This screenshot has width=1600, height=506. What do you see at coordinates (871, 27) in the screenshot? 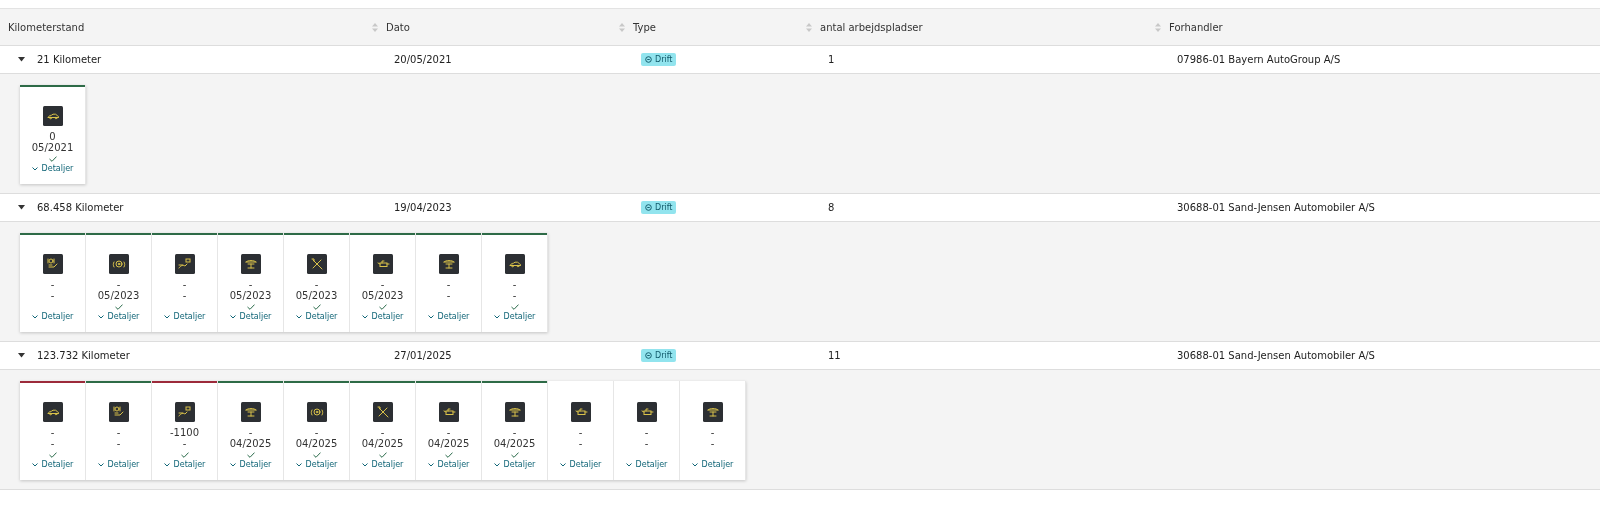
I see `column-header: antal arbejdspladser` at bounding box center [871, 27].